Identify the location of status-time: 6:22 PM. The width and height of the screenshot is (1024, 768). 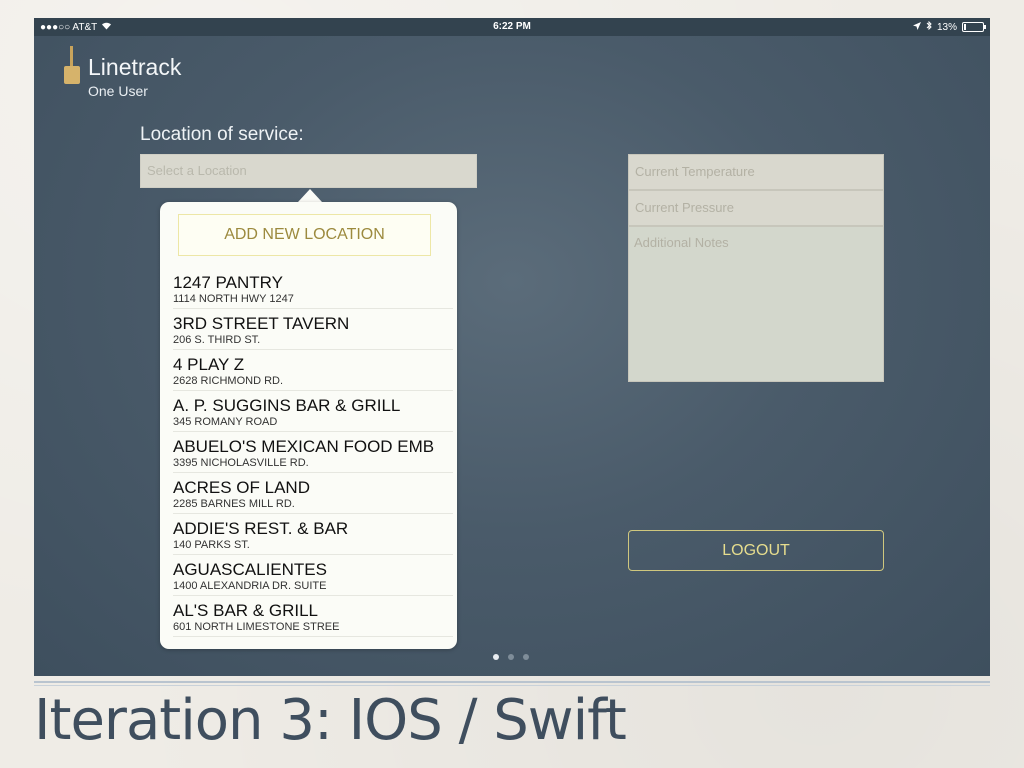
(512, 26).